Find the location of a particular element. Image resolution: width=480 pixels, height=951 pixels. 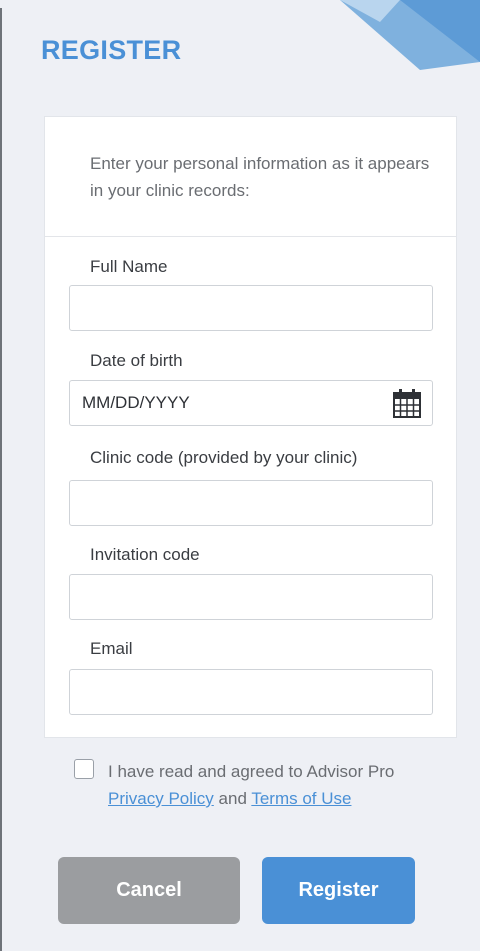

clinic-code-label: Clinic code (provided by your clinic) is located at coordinates (224, 457).